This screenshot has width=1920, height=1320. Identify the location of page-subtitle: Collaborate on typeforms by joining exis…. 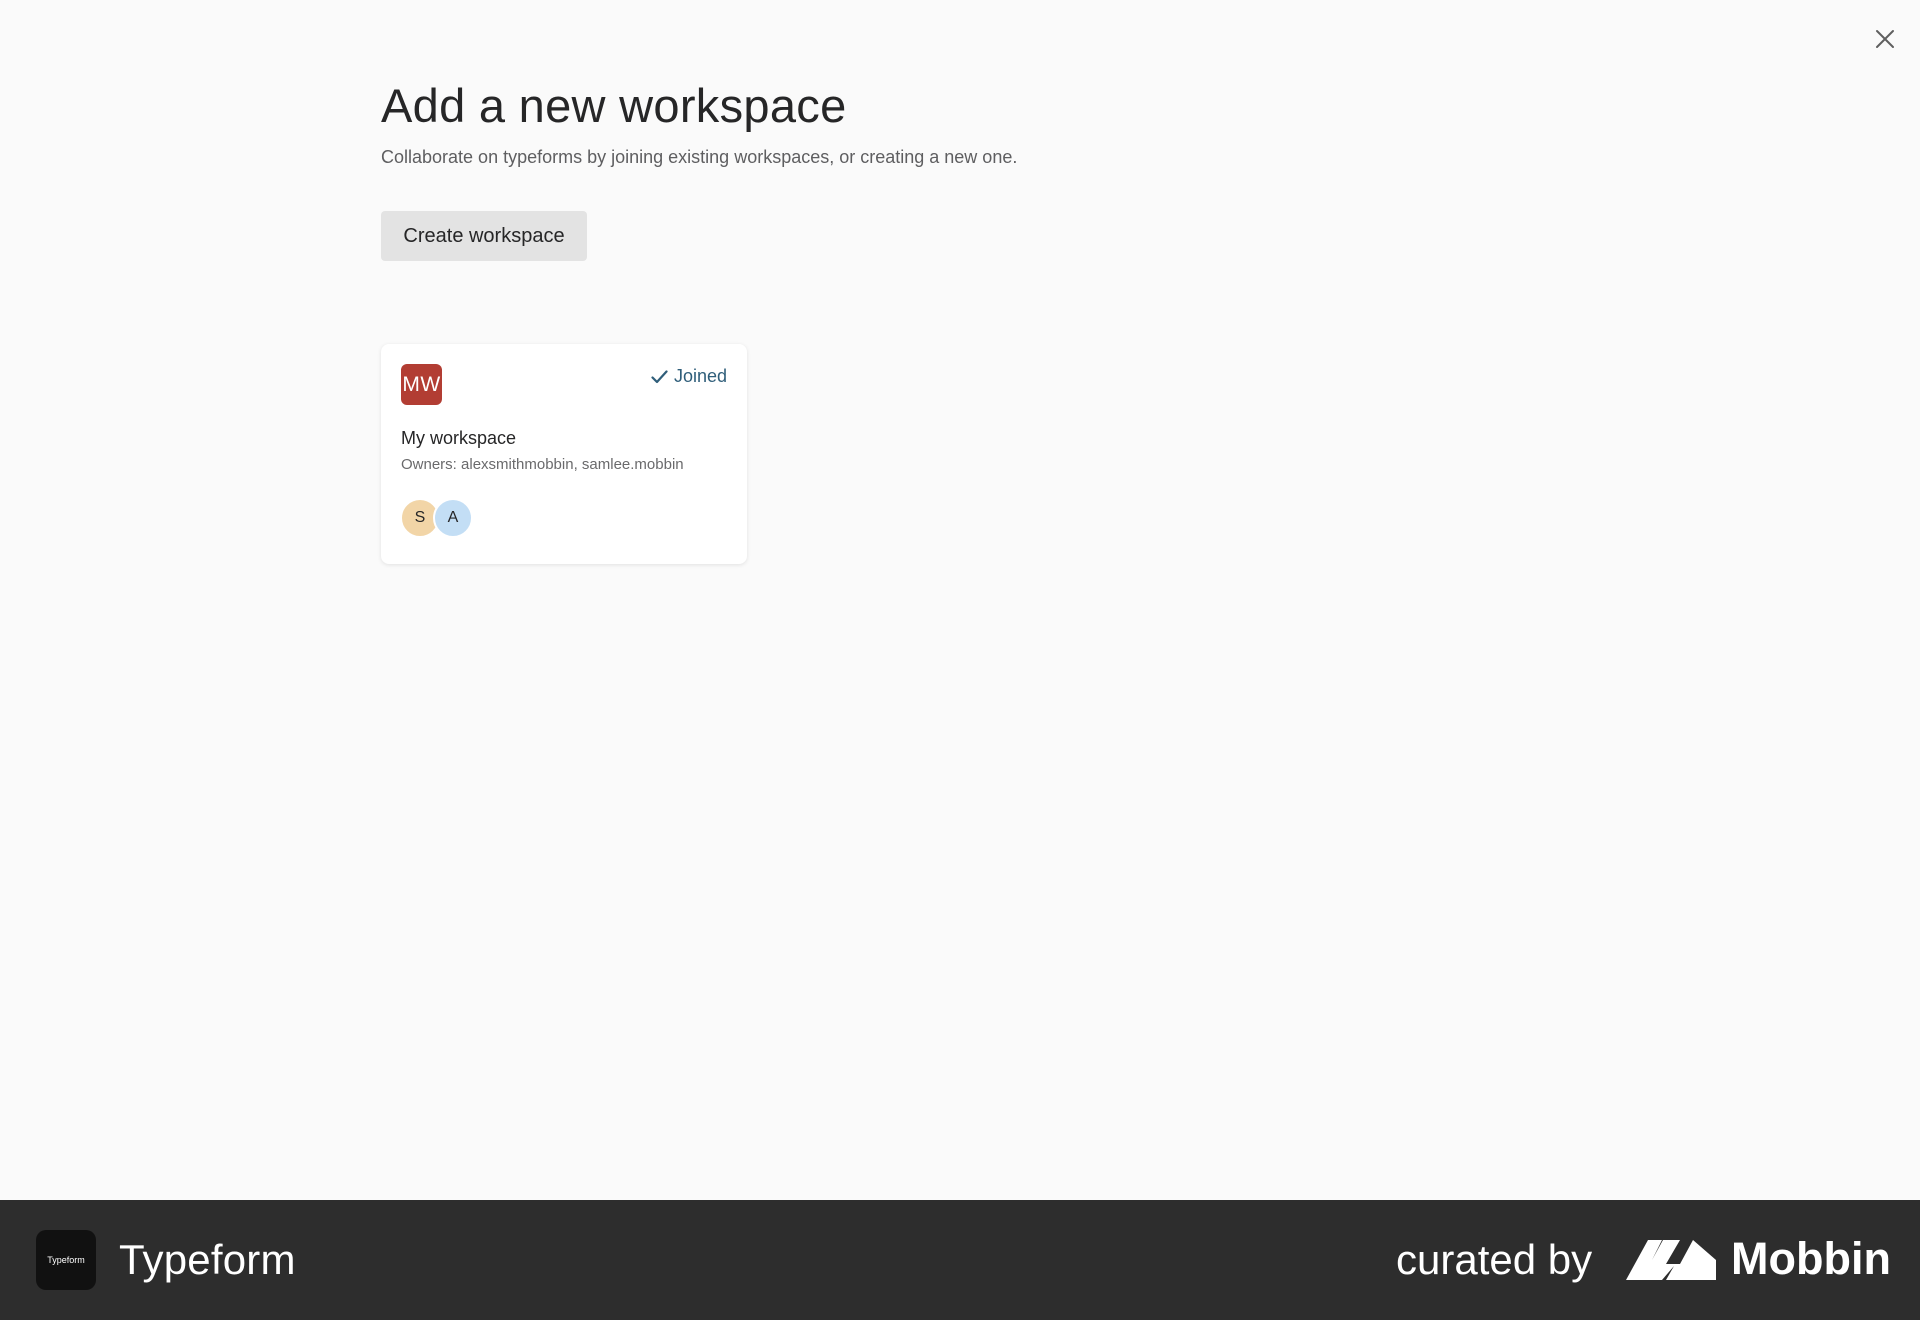
(699, 157).